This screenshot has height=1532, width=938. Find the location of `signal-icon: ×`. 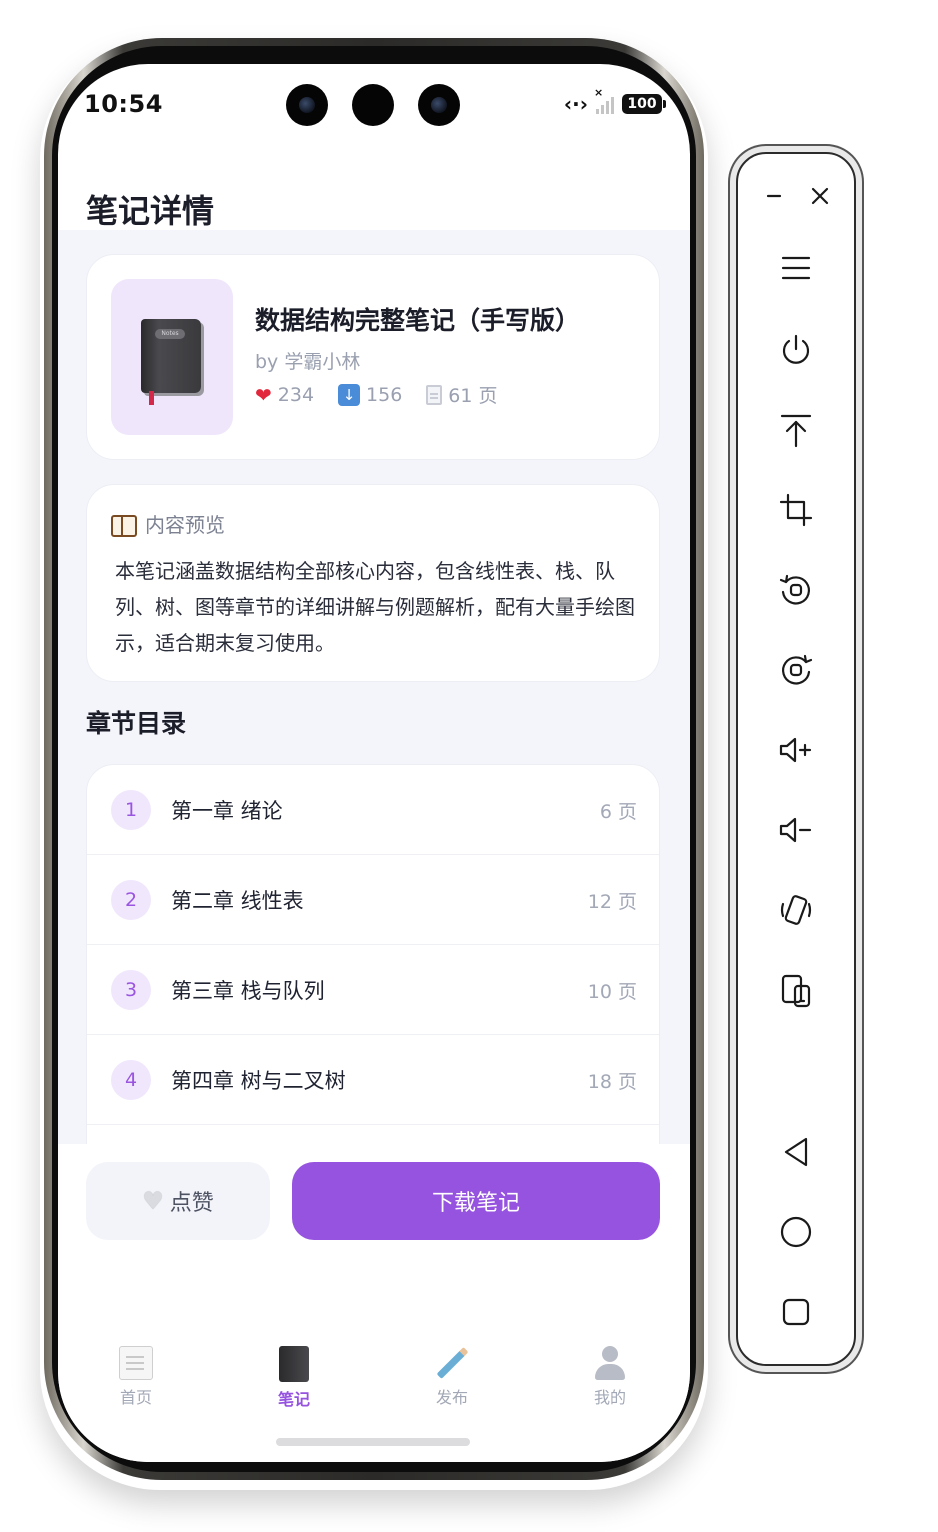

signal-icon: × is located at coordinates (604, 100).